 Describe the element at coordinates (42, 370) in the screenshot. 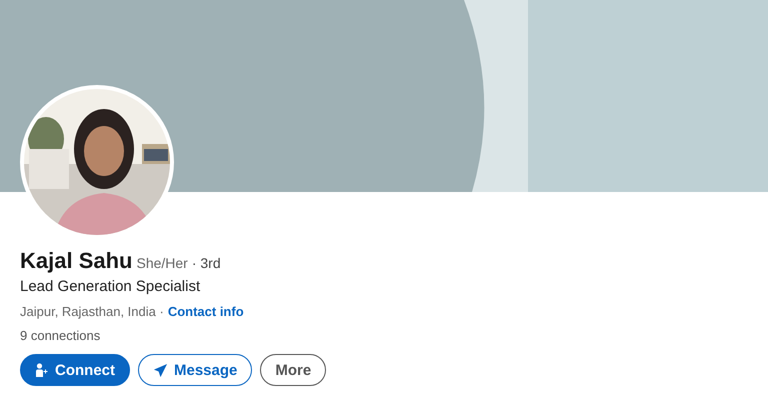

I see `person-add-icon` at that location.